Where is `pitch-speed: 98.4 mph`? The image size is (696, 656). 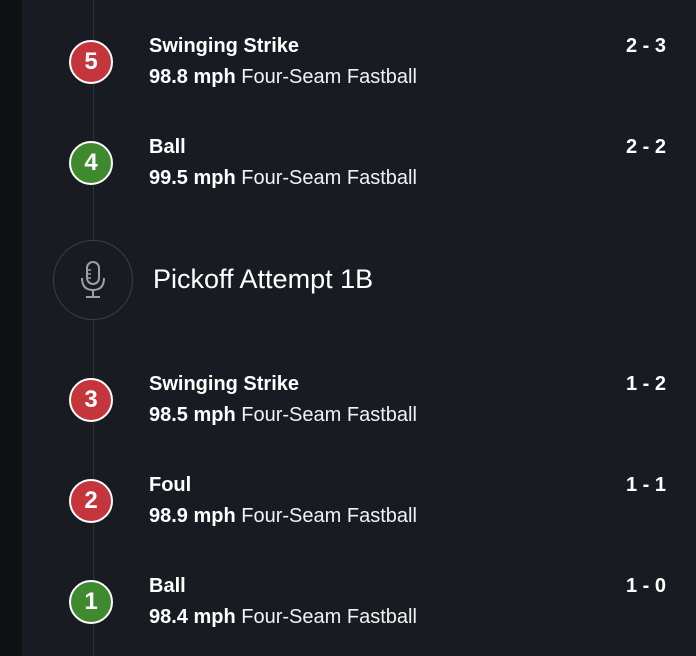
pitch-speed: 98.4 mph is located at coordinates (192, 617).